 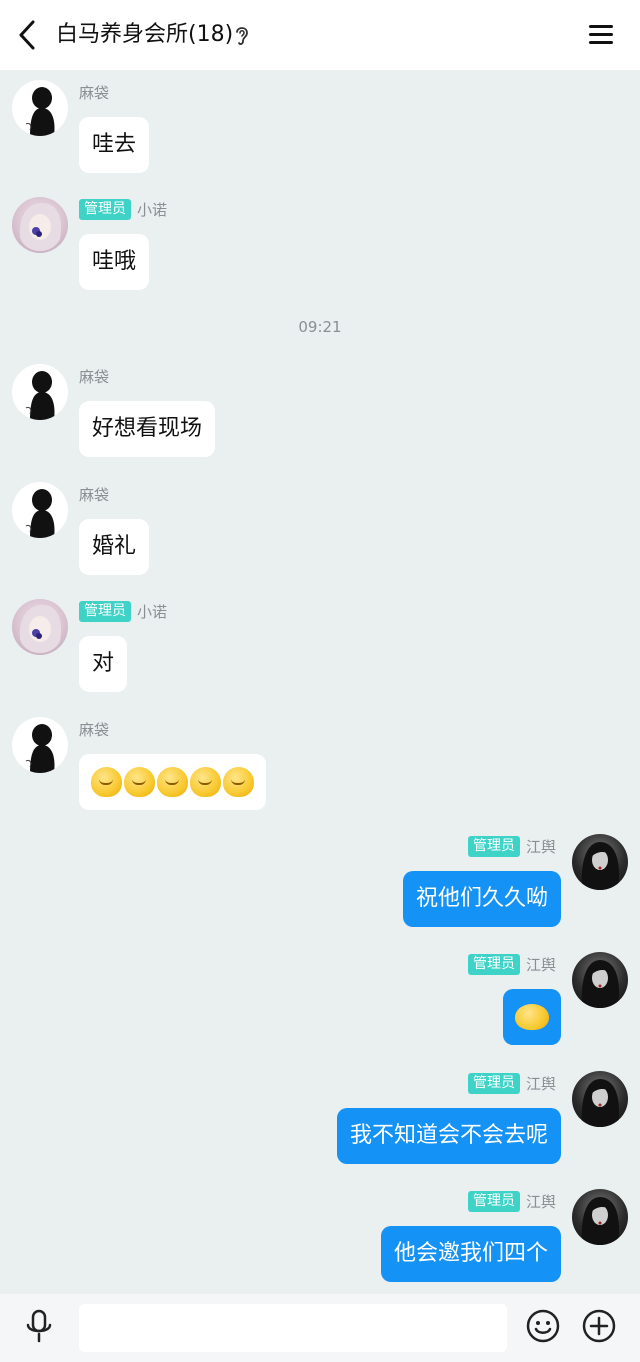 I want to click on message-bubble: 哇去, so click(x=114, y=145).